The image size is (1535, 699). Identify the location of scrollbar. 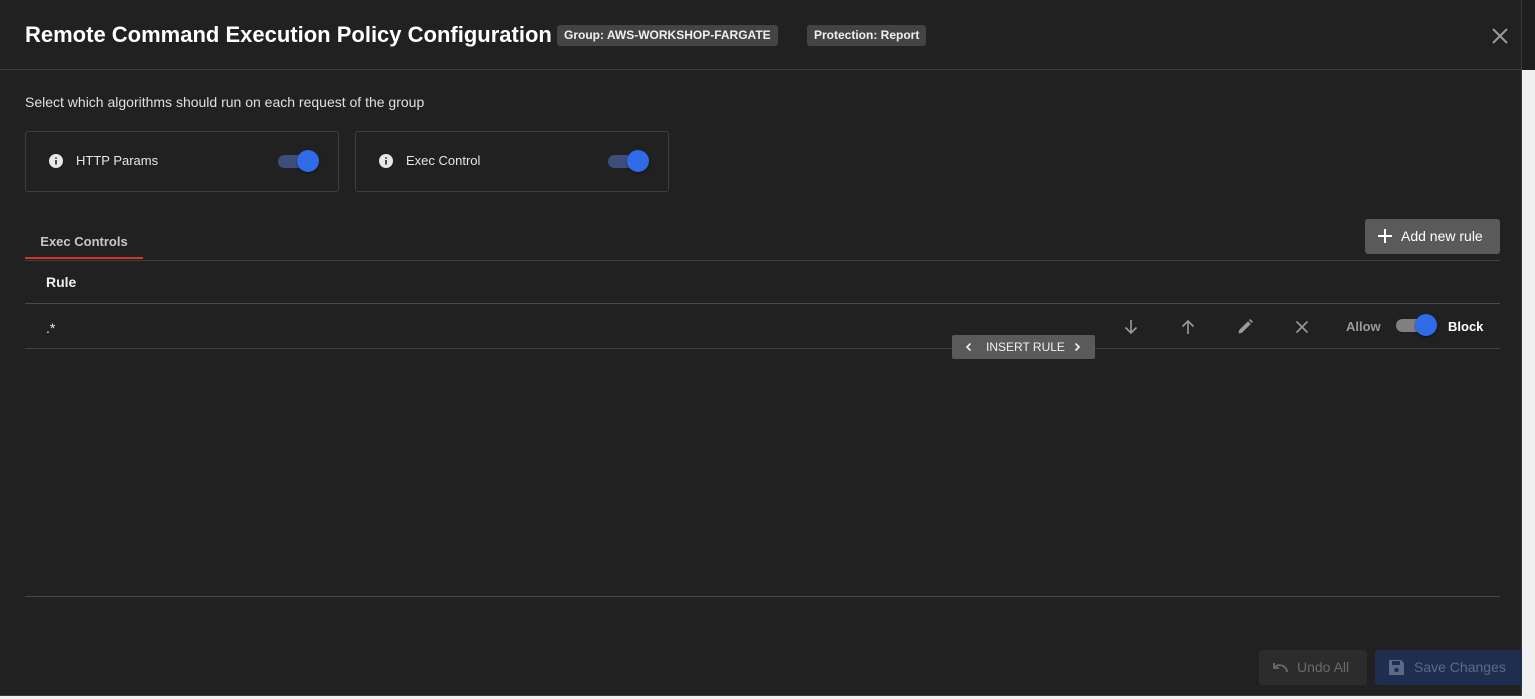
(1528, 384).